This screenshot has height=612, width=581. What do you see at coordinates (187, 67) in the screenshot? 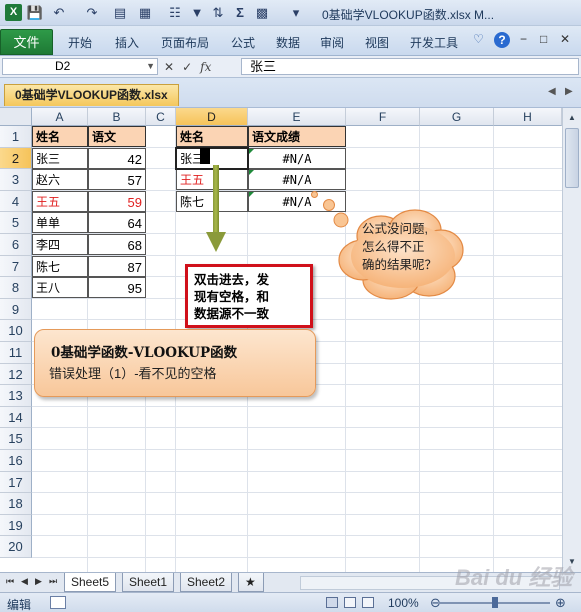
I see `enter-icon: ✓` at bounding box center [187, 67].